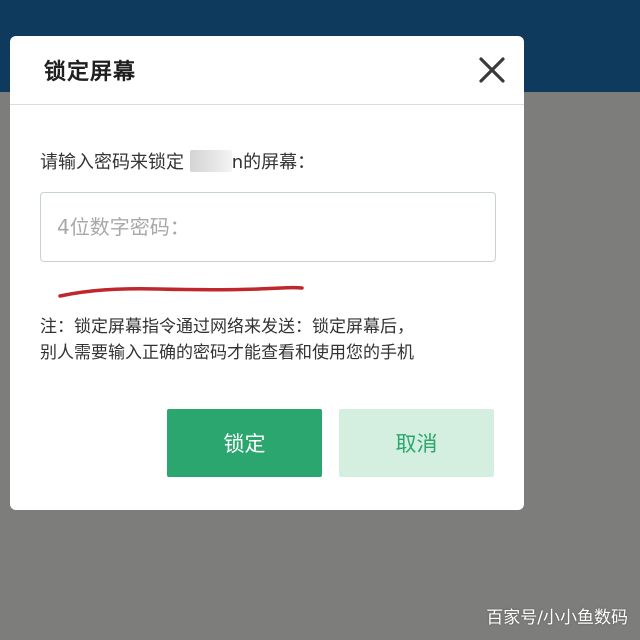 The width and height of the screenshot is (640, 640). What do you see at coordinates (267, 70) in the screenshot?
I see `dialog-header: 锁定屏幕` at bounding box center [267, 70].